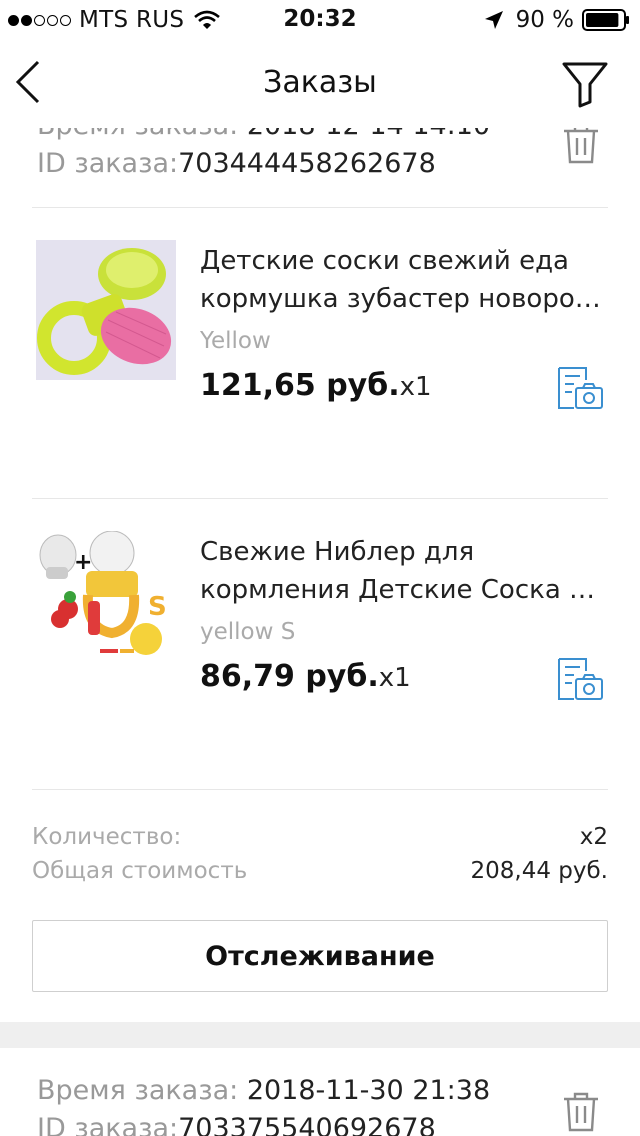  Describe the element at coordinates (320, 20) in the screenshot. I see `status-bar: MTS RUS 20:32 90 %` at that location.